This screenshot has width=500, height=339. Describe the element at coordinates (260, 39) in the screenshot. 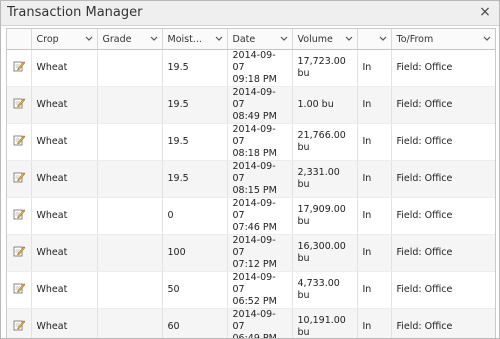

I see `column-header-date: Date` at that location.